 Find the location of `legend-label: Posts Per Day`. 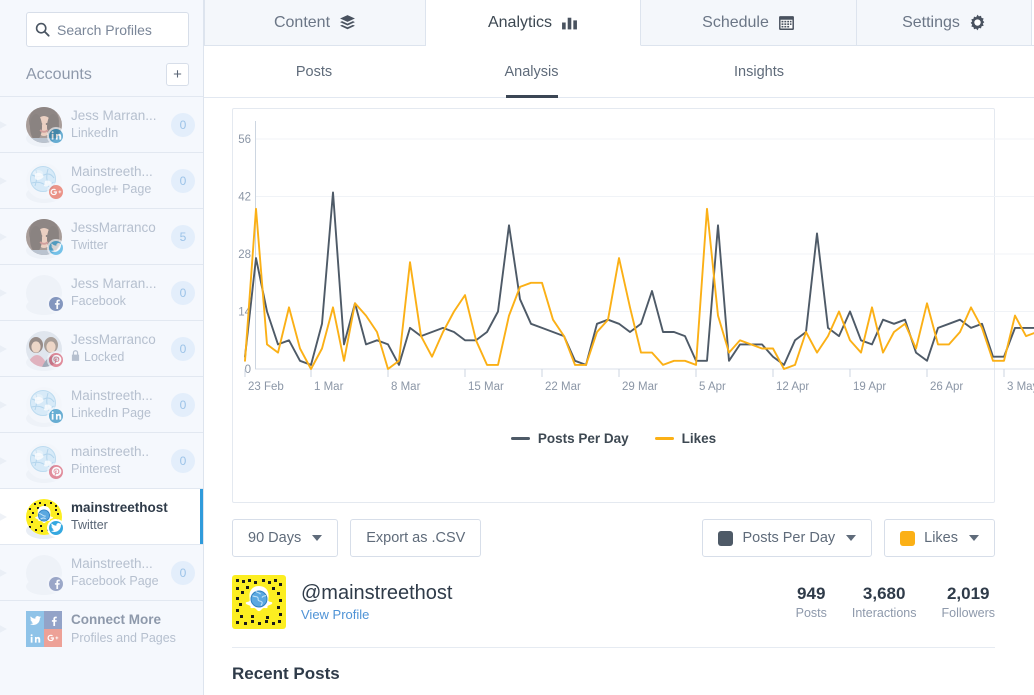

legend-label: Posts Per Day is located at coordinates (583, 438).